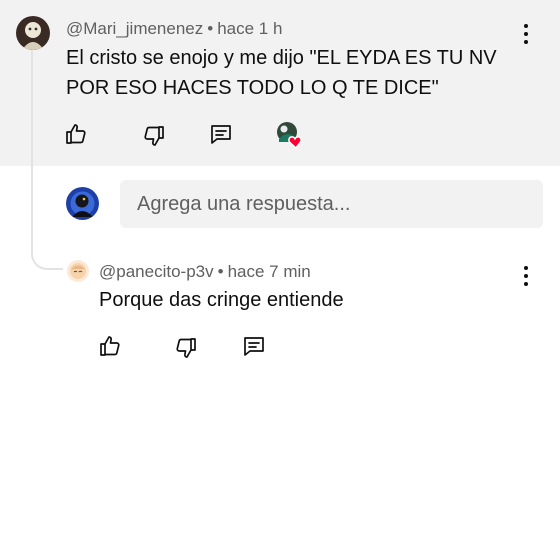  Describe the element at coordinates (221, 300) in the screenshot. I see `reply-text: Porque das cringe entiende` at that location.